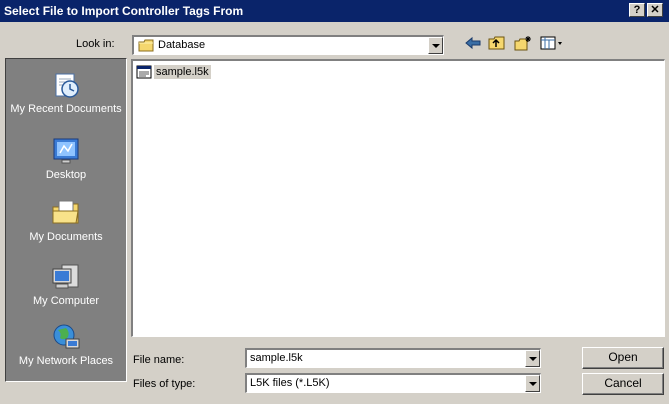 The width and height of the screenshot is (669, 404). What do you see at coordinates (276, 358) in the screenshot?
I see `file-name-value: sample.l5k` at bounding box center [276, 358].